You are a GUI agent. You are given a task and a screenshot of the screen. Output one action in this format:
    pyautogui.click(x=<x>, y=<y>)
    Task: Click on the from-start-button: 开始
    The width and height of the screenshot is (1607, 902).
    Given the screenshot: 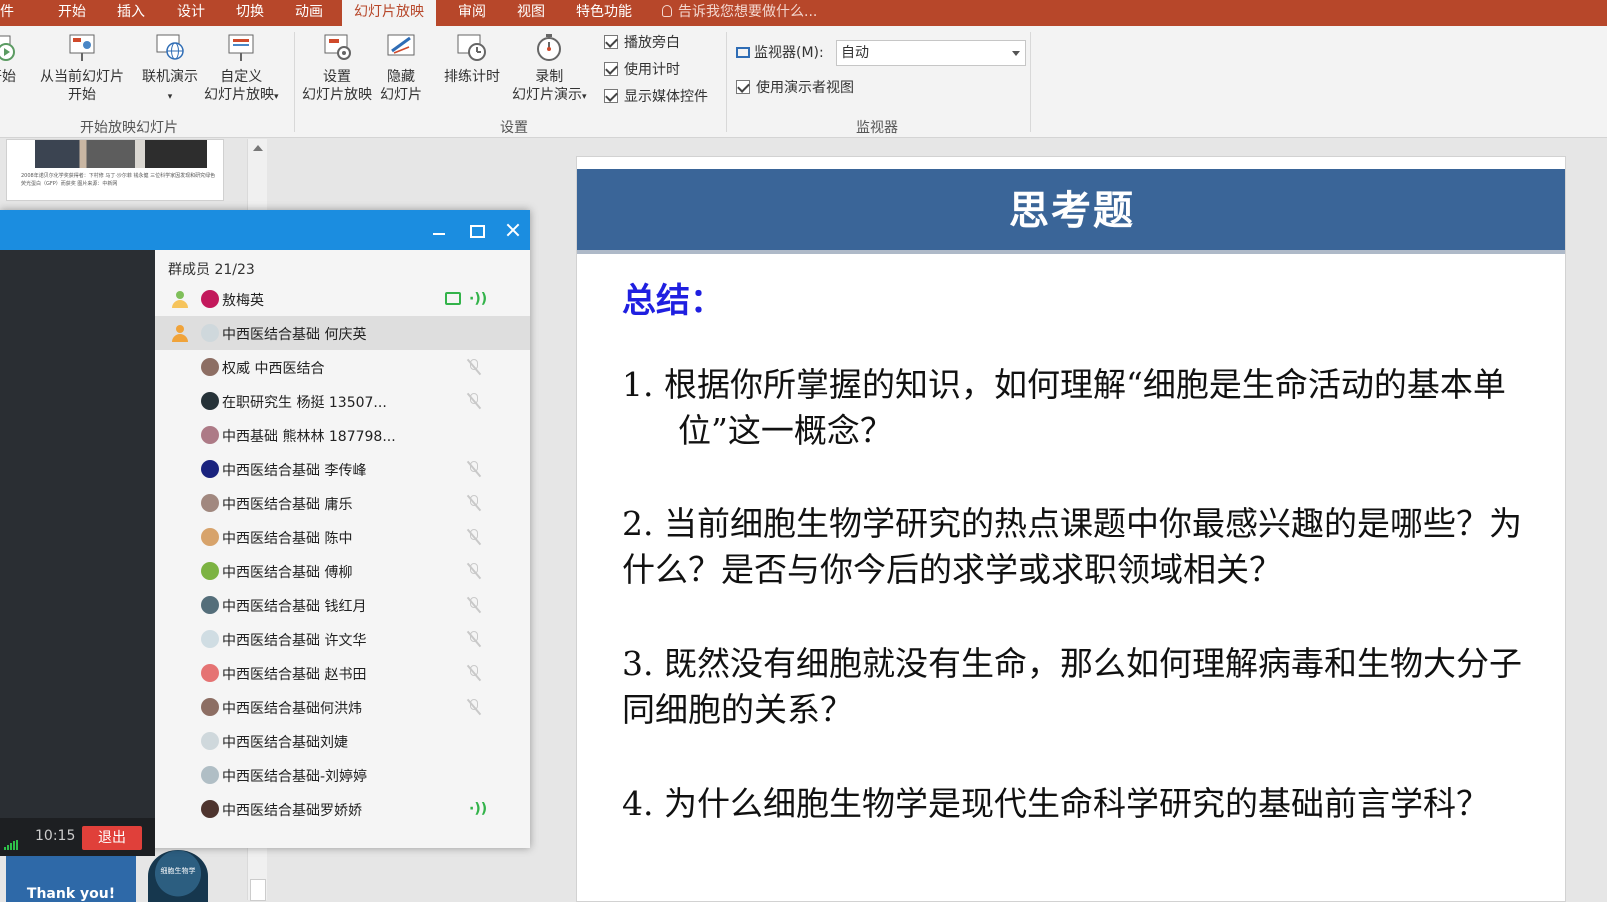 What is the action you would take?
    pyautogui.click(x=9, y=59)
    